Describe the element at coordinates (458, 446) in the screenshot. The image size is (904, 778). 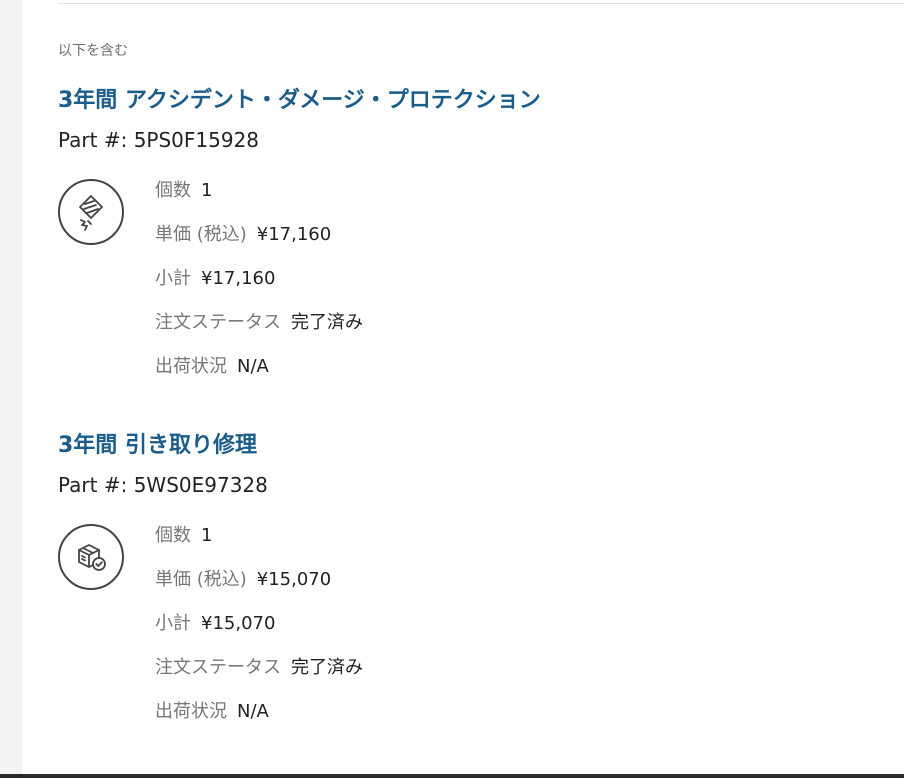
I see `product-title: 3年間 引き取り修理` at that location.